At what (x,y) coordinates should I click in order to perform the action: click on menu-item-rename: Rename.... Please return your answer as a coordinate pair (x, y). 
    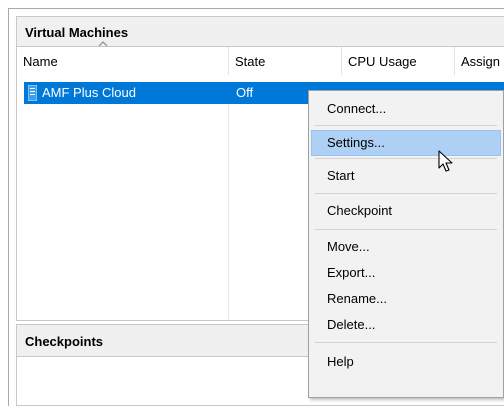
    Looking at the image, I should click on (406, 299).